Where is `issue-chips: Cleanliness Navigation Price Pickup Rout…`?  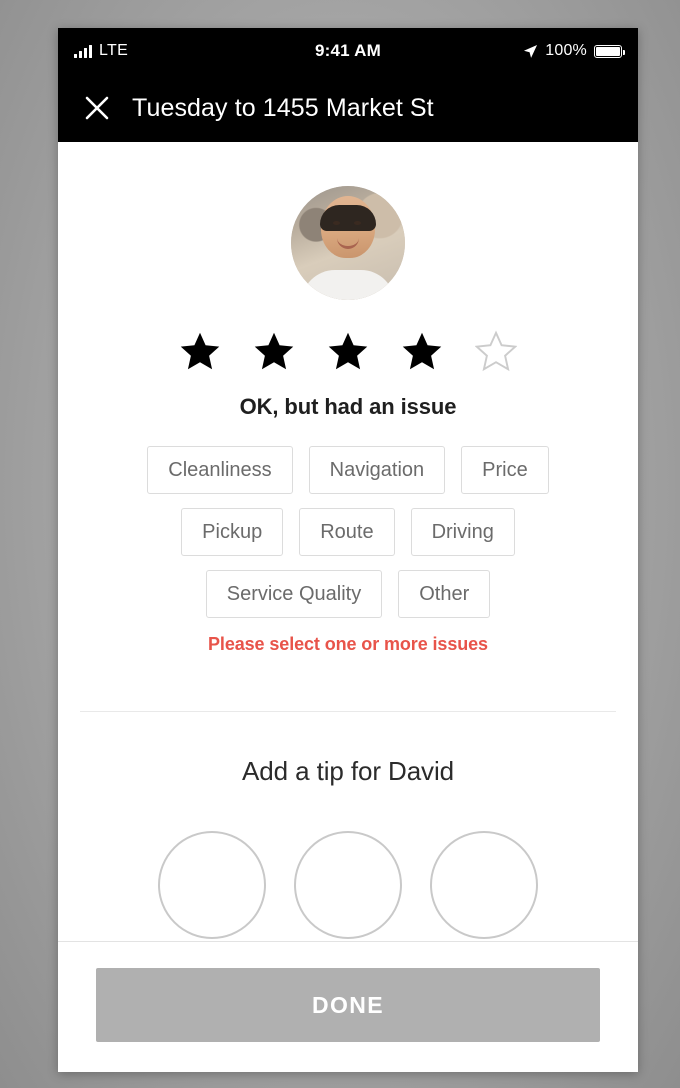 issue-chips: Cleanliness Navigation Price Pickup Rout… is located at coordinates (348, 532).